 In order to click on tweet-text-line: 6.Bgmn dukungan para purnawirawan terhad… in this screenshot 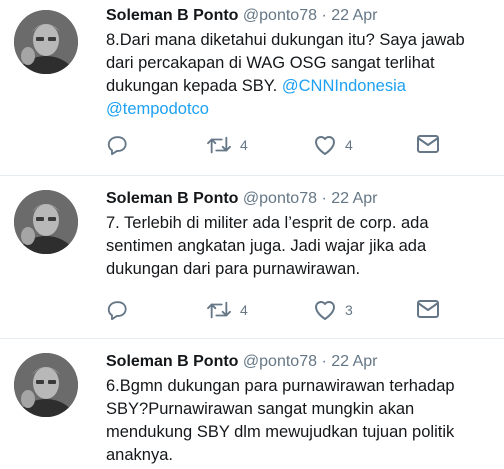, I will do `click(280, 386)`.